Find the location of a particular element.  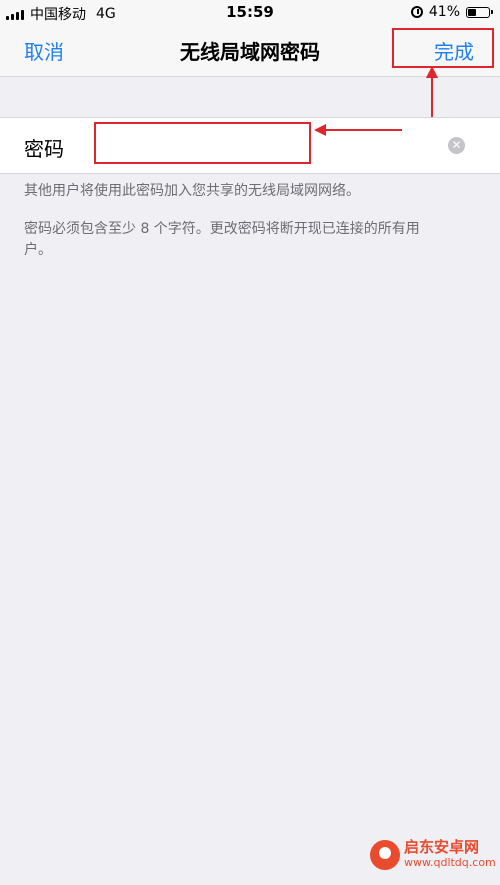

watermark-text: 启东安卓网 www.qdltdq.com is located at coordinates (450, 855).